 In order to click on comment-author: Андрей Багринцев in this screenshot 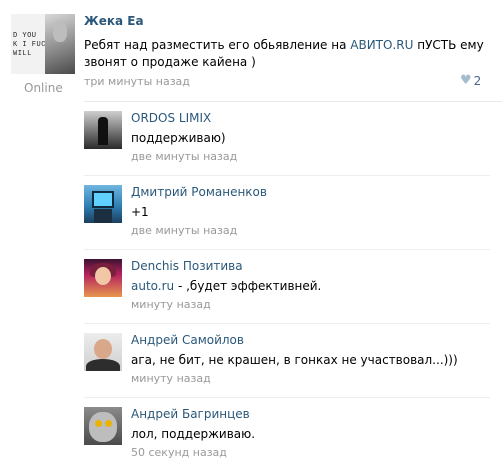, I will do `click(190, 414)`.